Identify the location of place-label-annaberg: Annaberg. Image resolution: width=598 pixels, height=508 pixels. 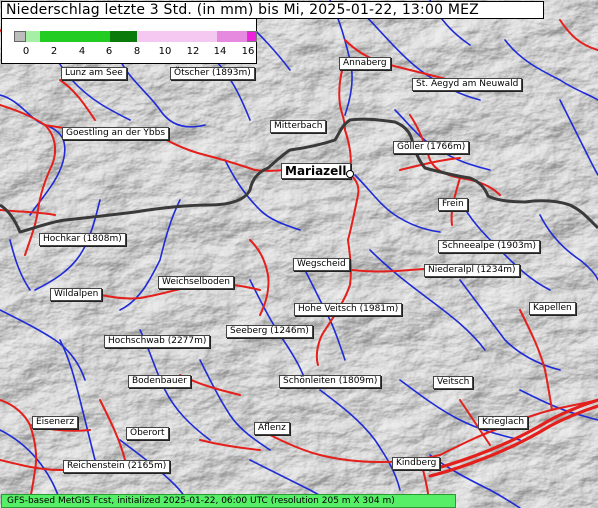
(365, 63).